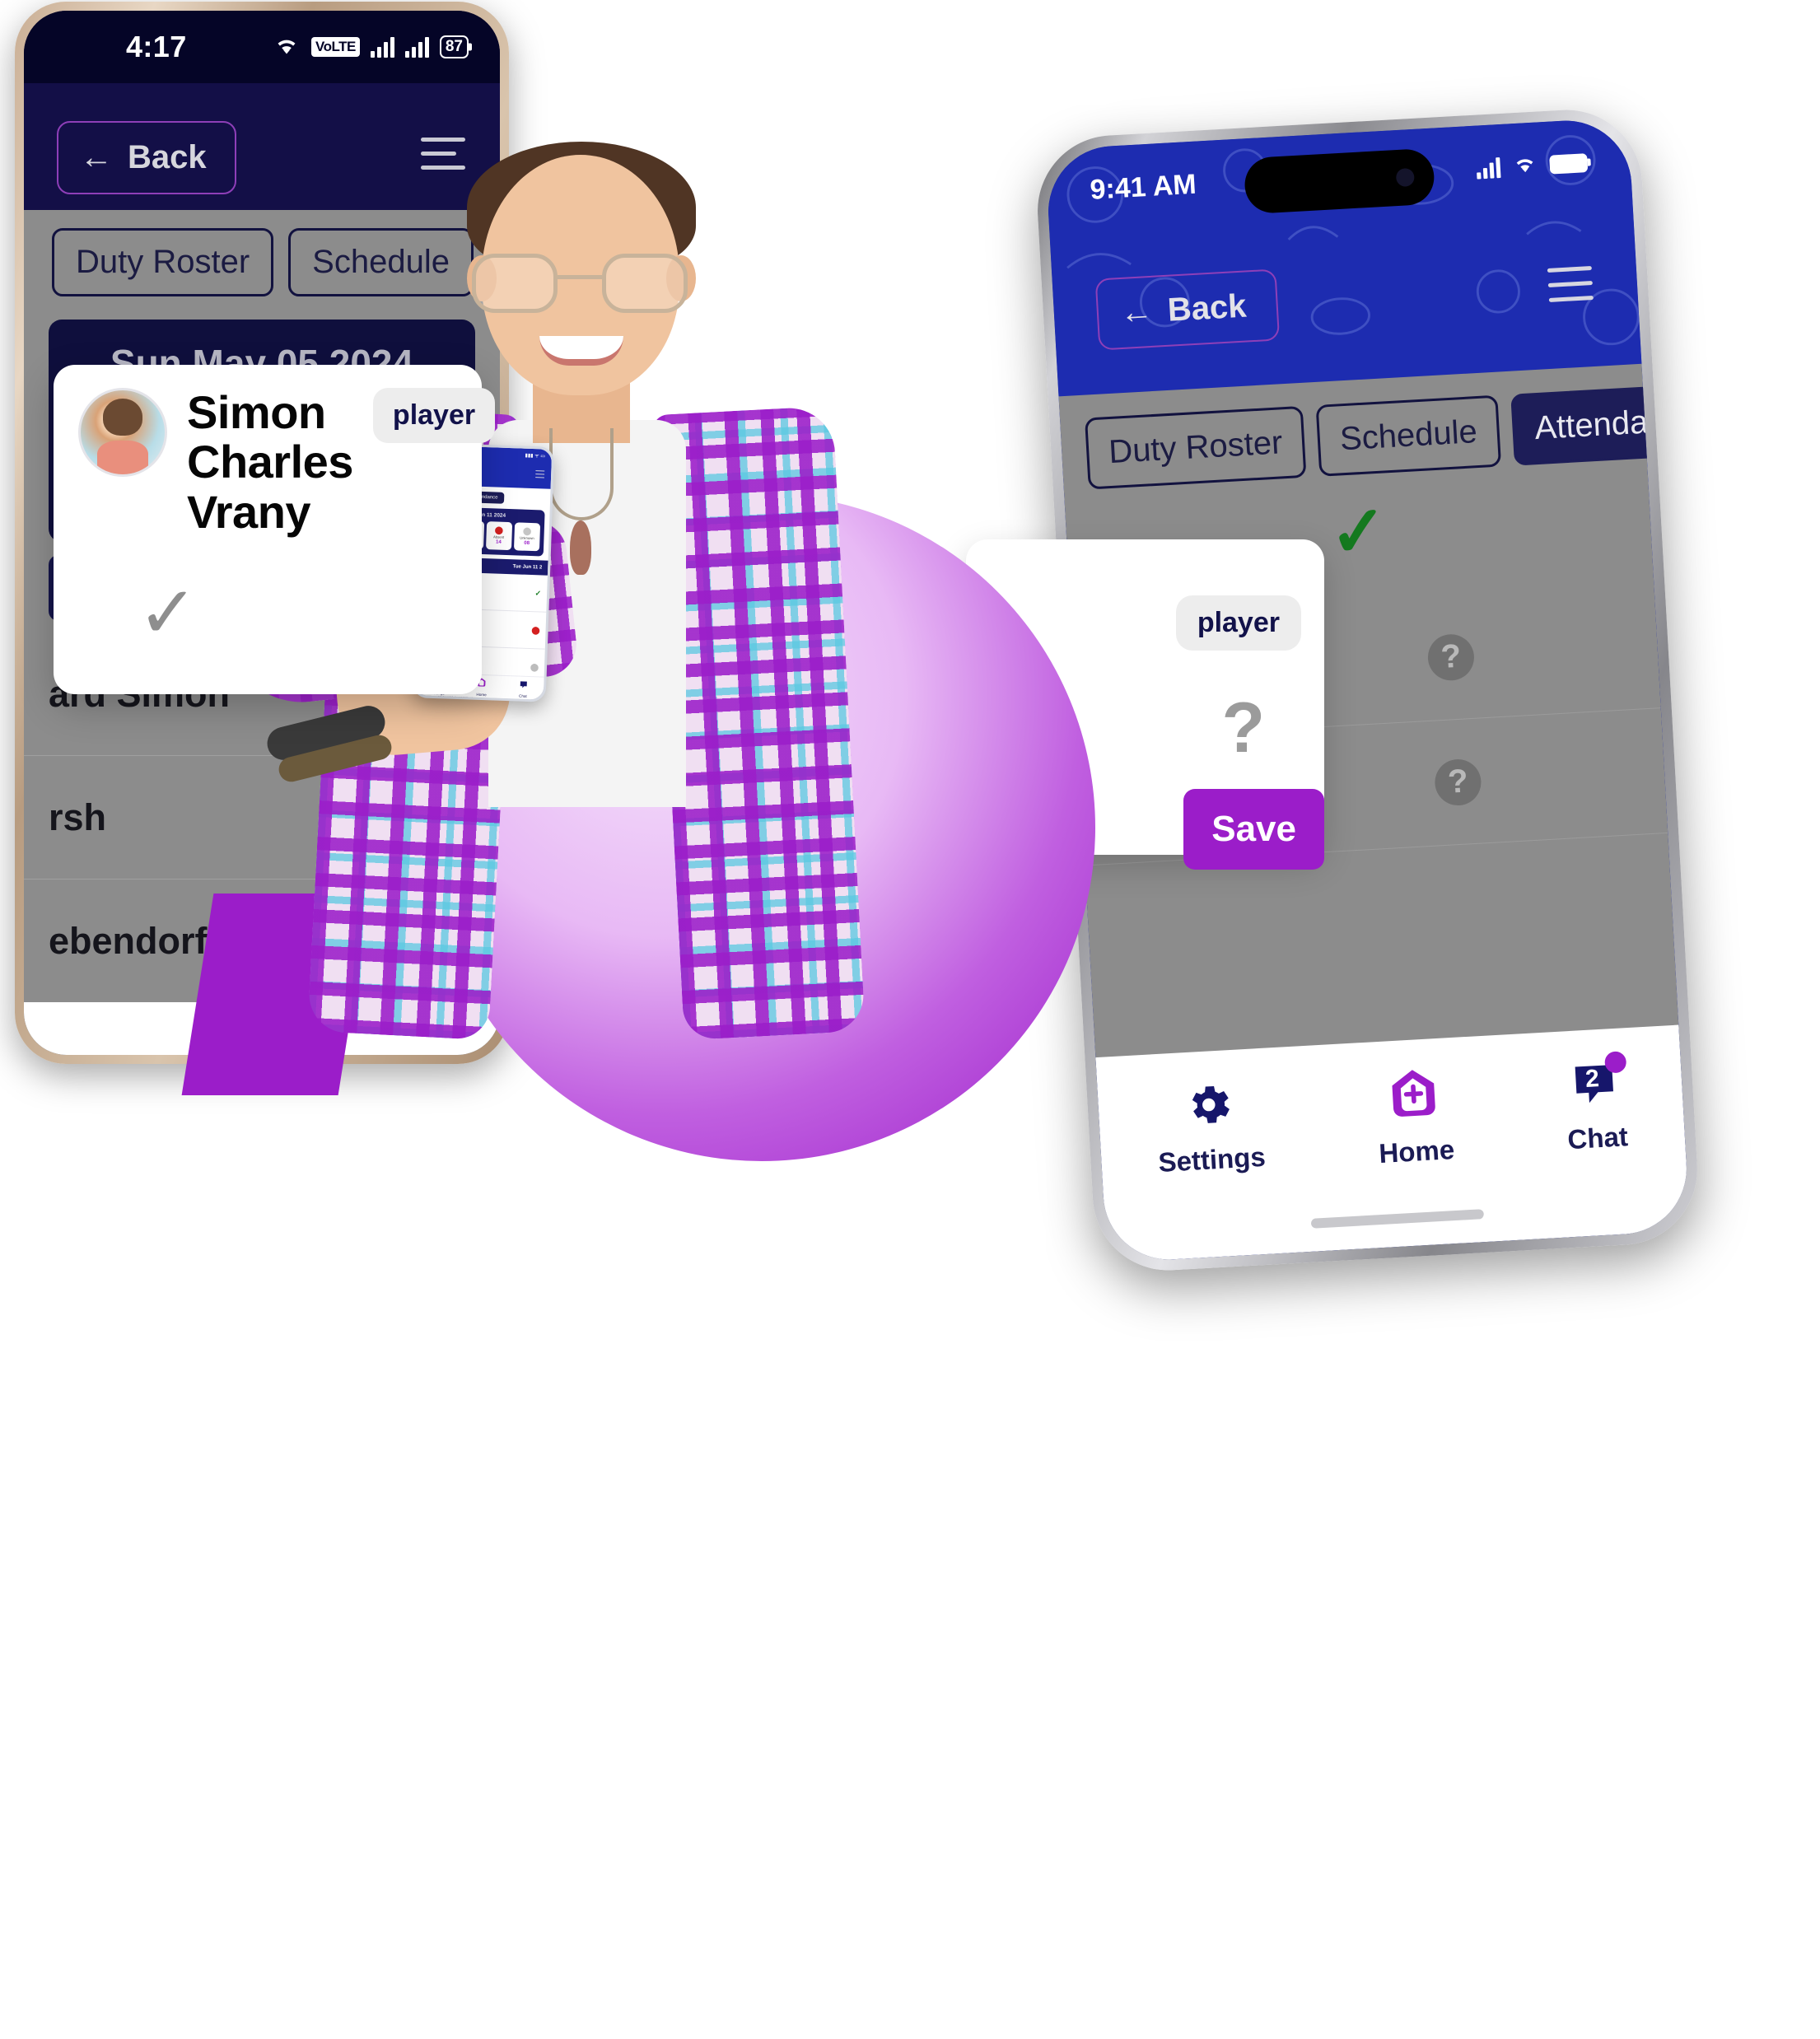 Image resolution: width=1820 pixels, height=2039 pixels. I want to click on iphone-nav-bar: ← Back, so click(1345, 296).